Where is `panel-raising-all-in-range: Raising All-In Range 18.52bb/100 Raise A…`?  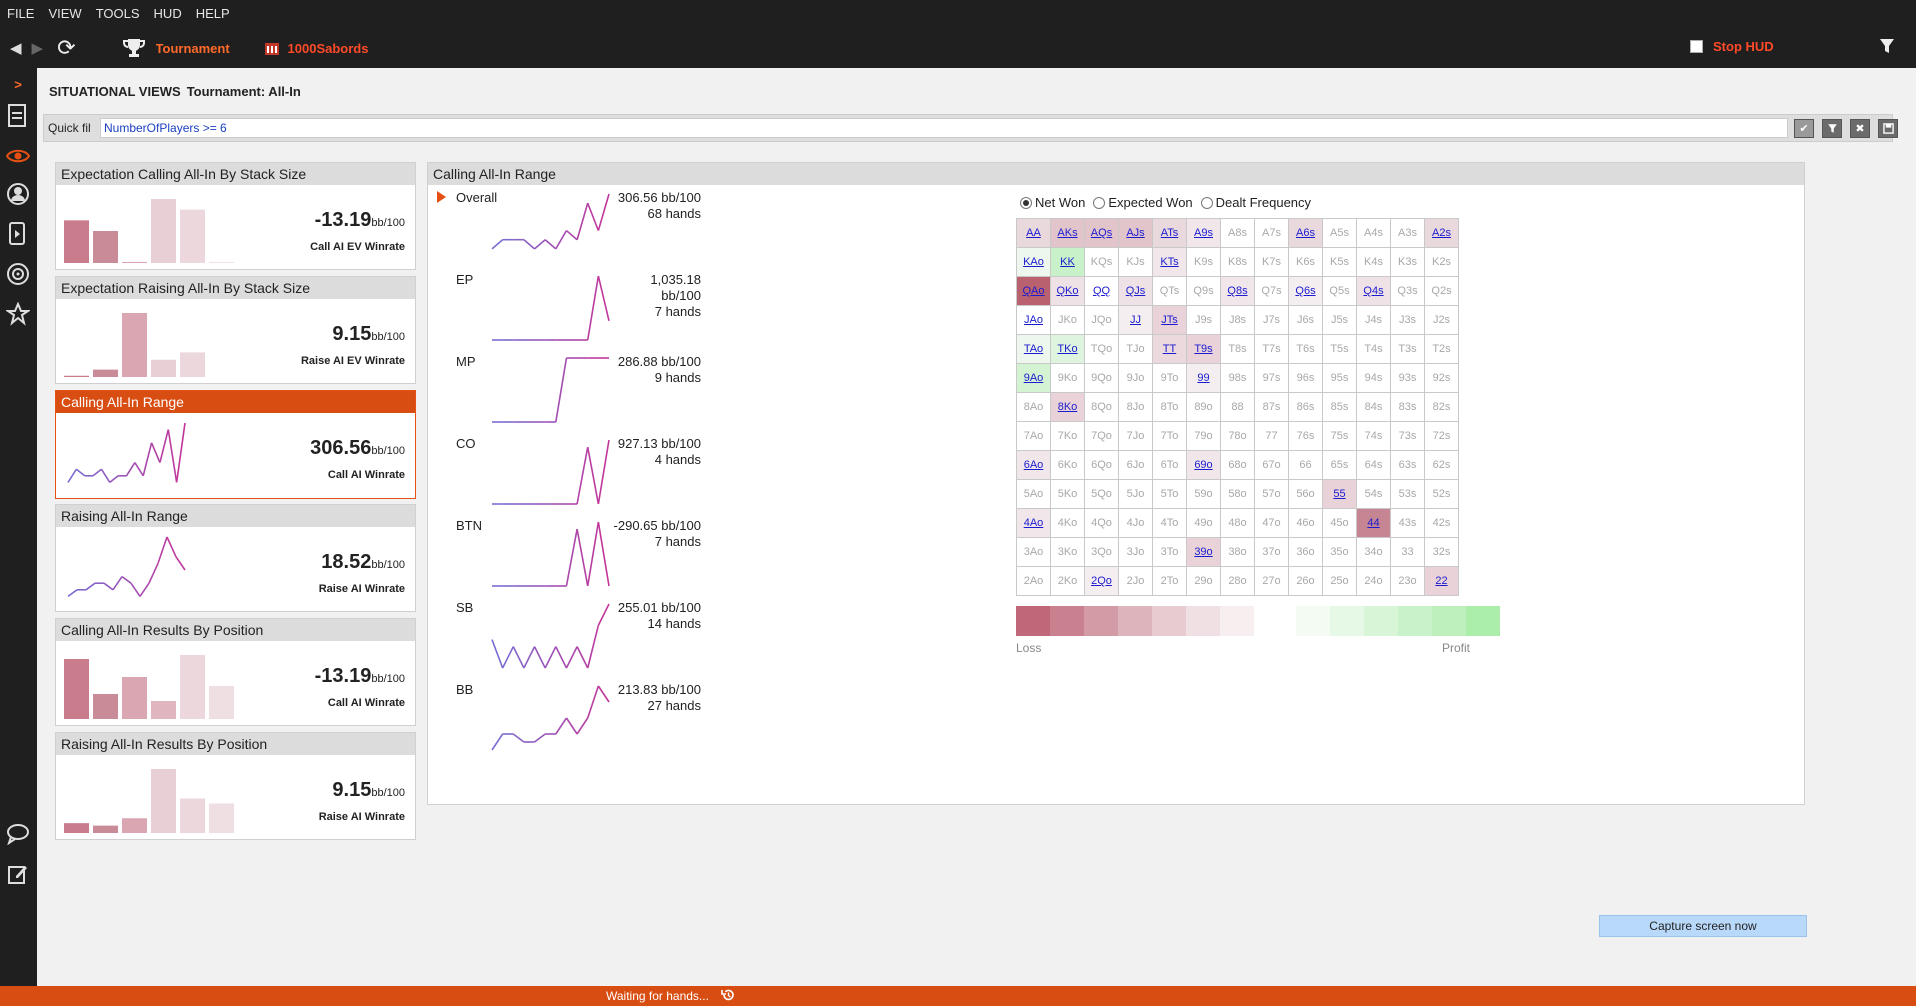
panel-raising-all-in-range: Raising All-In Range 18.52bb/100 Raise A… is located at coordinates (235, 558).